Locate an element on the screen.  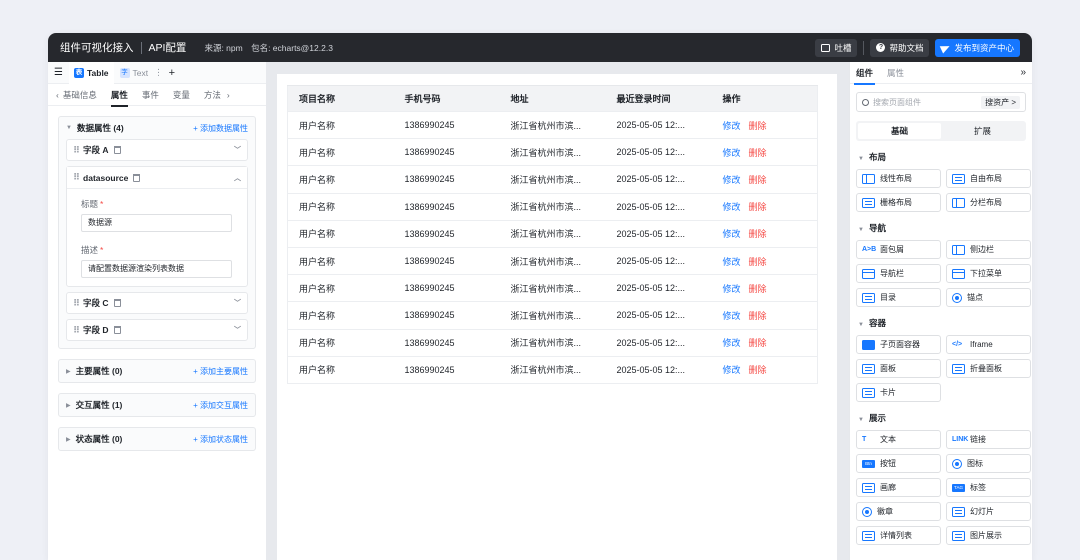
subtab-events: 事件 is located at coordinates (150, 95).